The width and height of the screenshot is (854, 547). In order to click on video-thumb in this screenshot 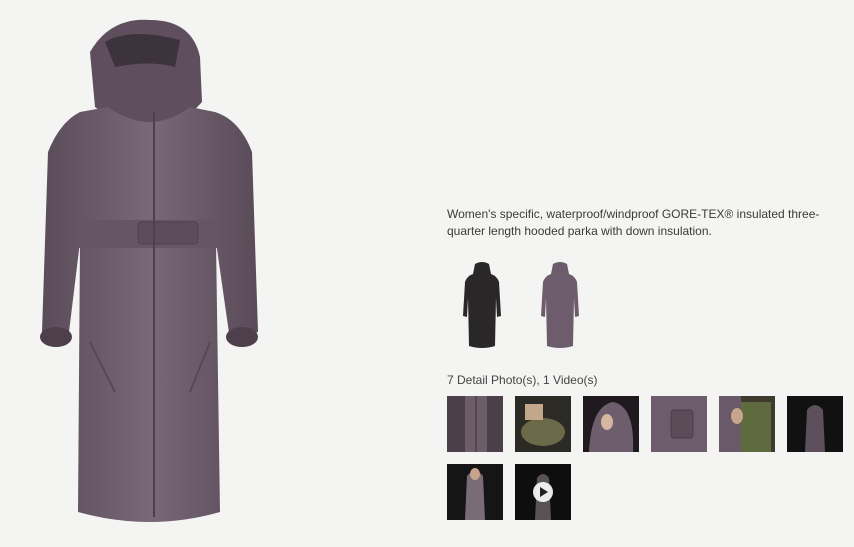, I will do `click(543, 492)`.